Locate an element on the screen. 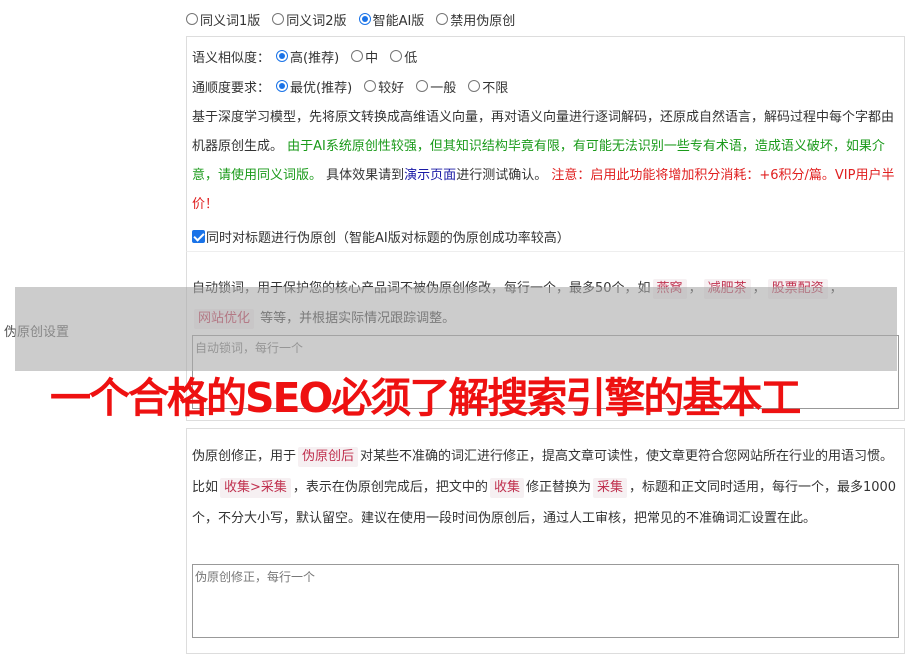 The image size is (911, 658). lock-words-text-2: 等等，并根据实际情况跟踪调整。 is located at coordinates (358, 318).